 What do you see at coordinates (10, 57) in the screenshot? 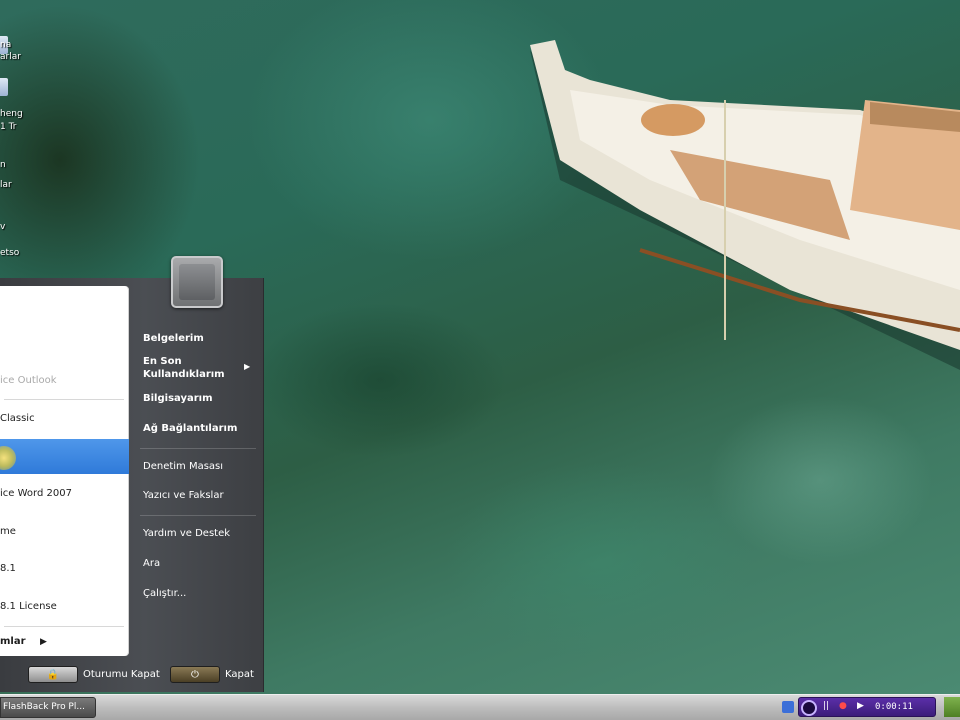
I see `desktop-icon-label: arlar` at bounding box center [10, 57].